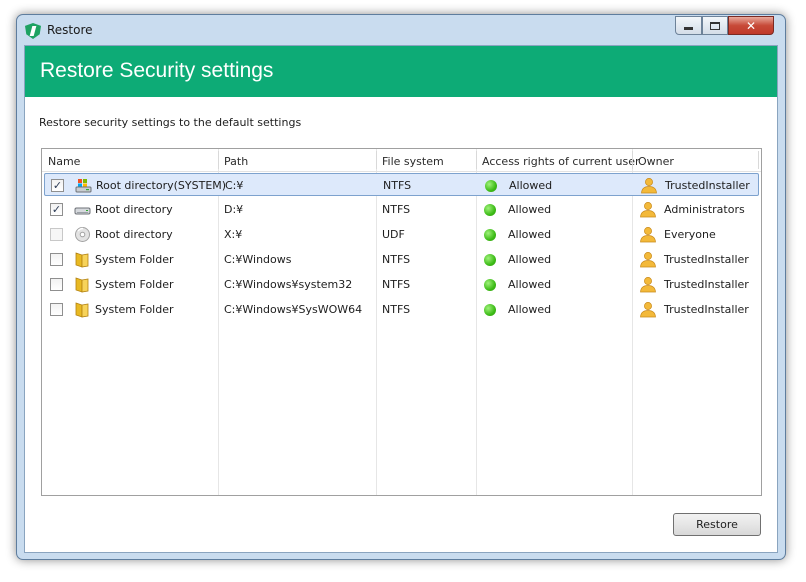 Image resolution: width=806 pixels, height=582 pixels. What do you see at coordinates (234, 185) in the screenshot?
I see `row-path: C:¥` at bounding box center [234, 185].